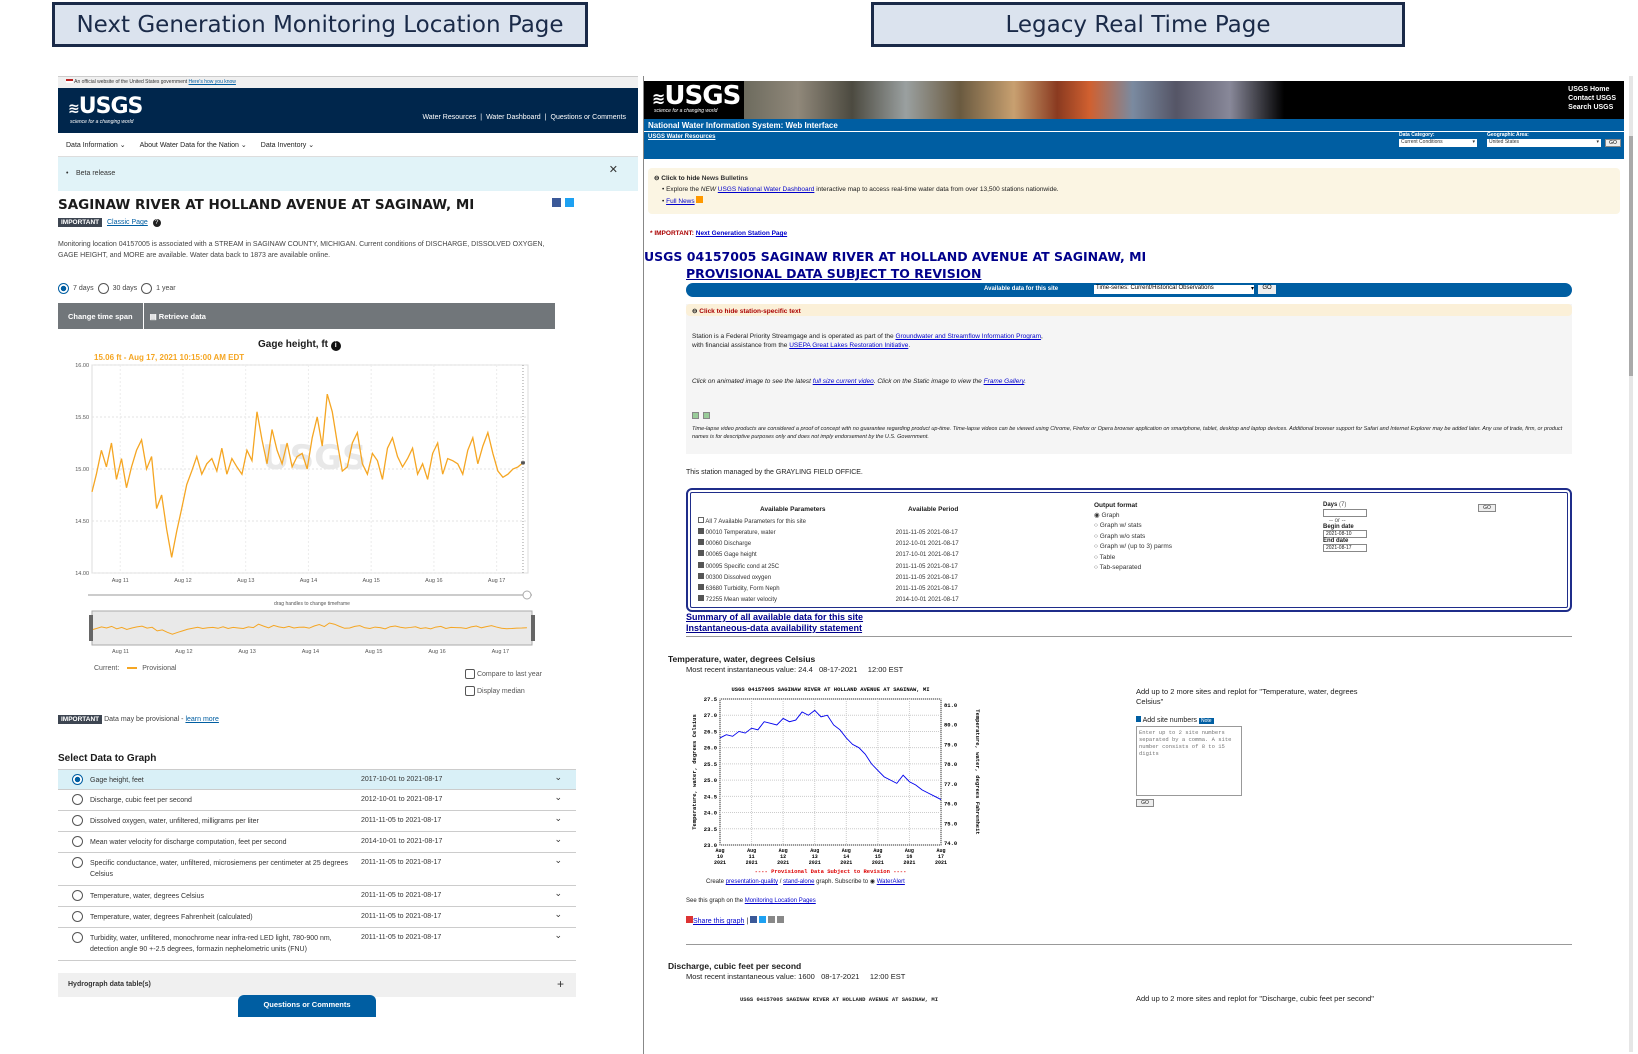  What do you see at coordinates (1544, 143) in the screenshot?
I see `geo-area-select: United States ▾` at bounding box center [1544, 143].